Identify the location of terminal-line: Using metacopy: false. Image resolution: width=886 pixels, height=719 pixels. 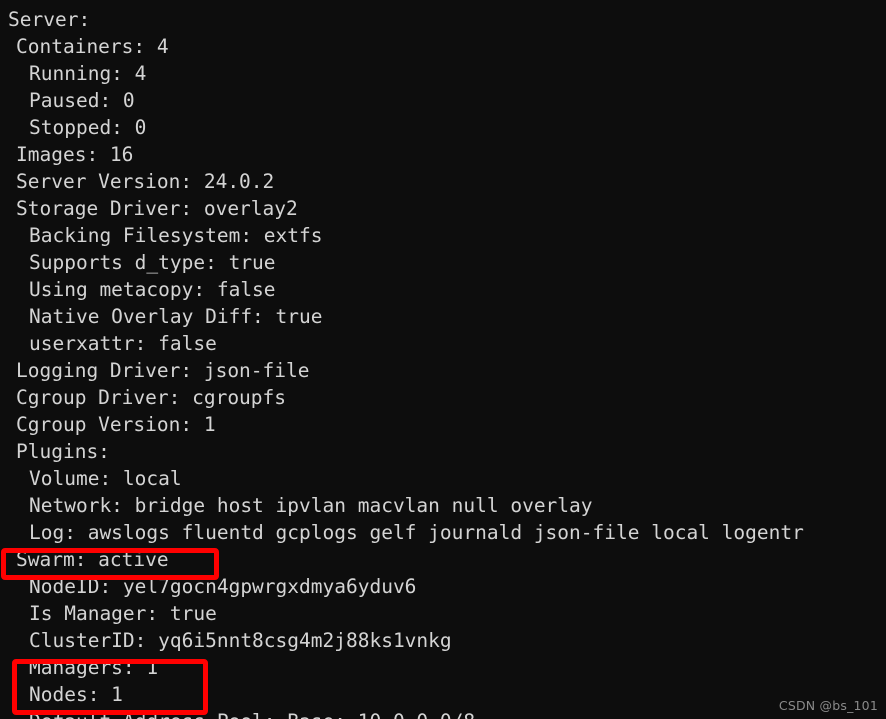
(152, 289).